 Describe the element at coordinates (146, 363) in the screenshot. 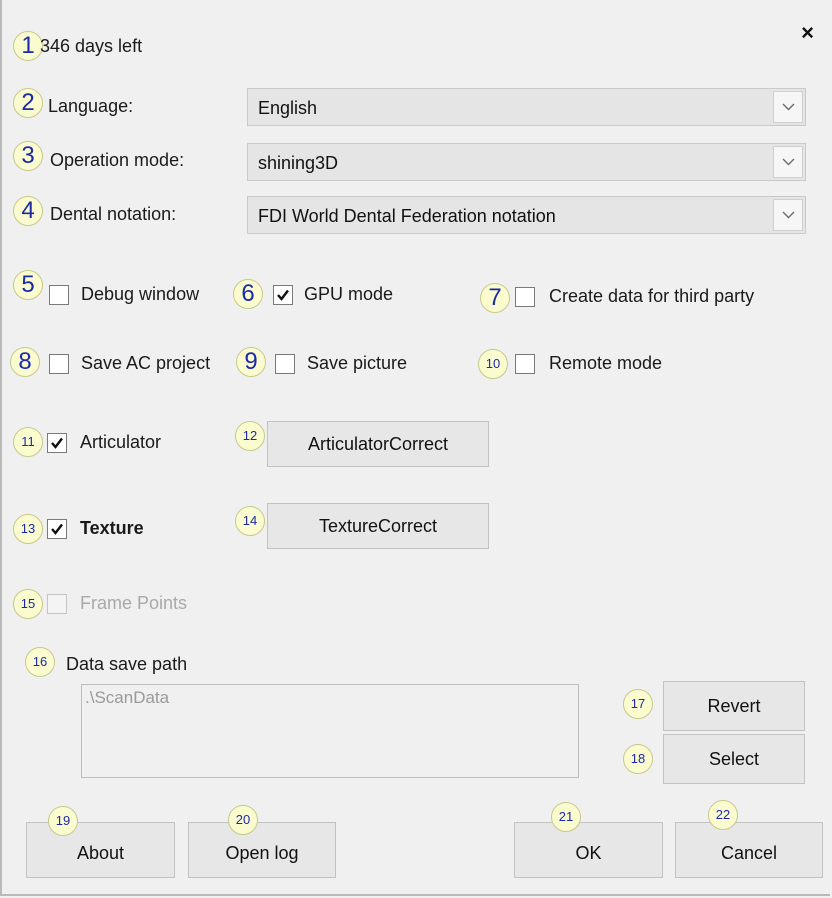

I see `save-ac-project-label: Save AC project` at that location.